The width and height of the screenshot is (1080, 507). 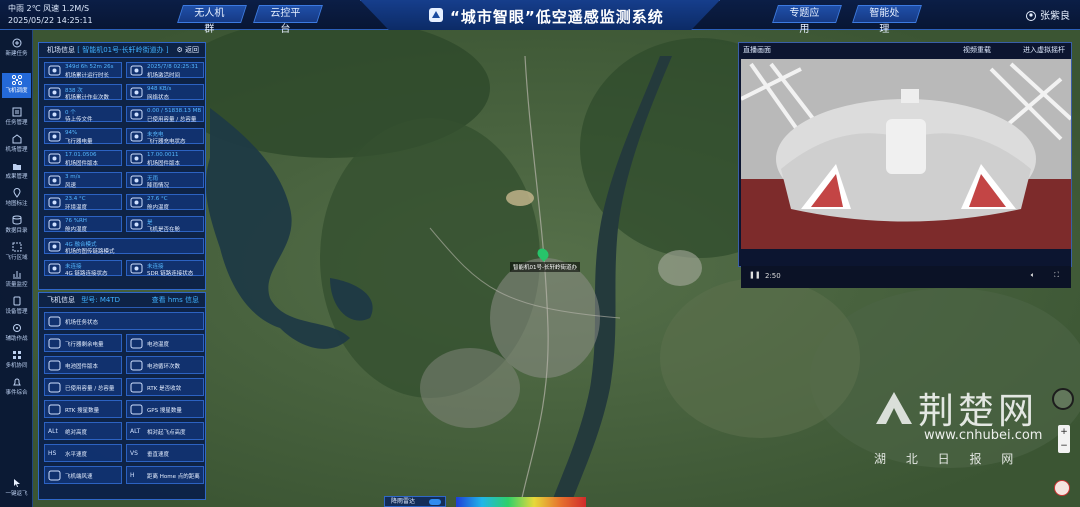 What do you see at coordinates (165, 202) in the screenshot?
I see `airport-cell: 27.6 °C 舱内温度` at bounding box center [165, 202].